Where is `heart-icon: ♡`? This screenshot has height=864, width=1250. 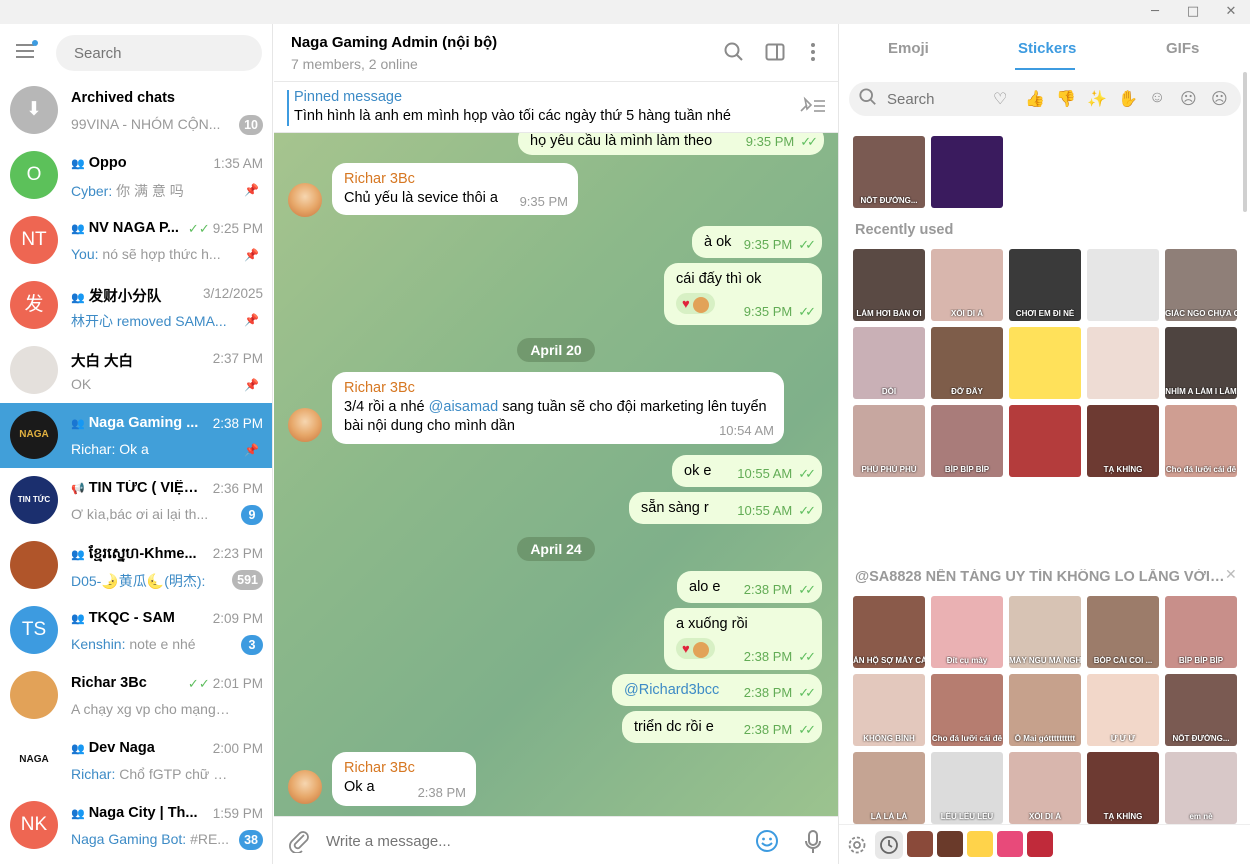 heart-icon: ♡ is located at coordinates (1000, 99).